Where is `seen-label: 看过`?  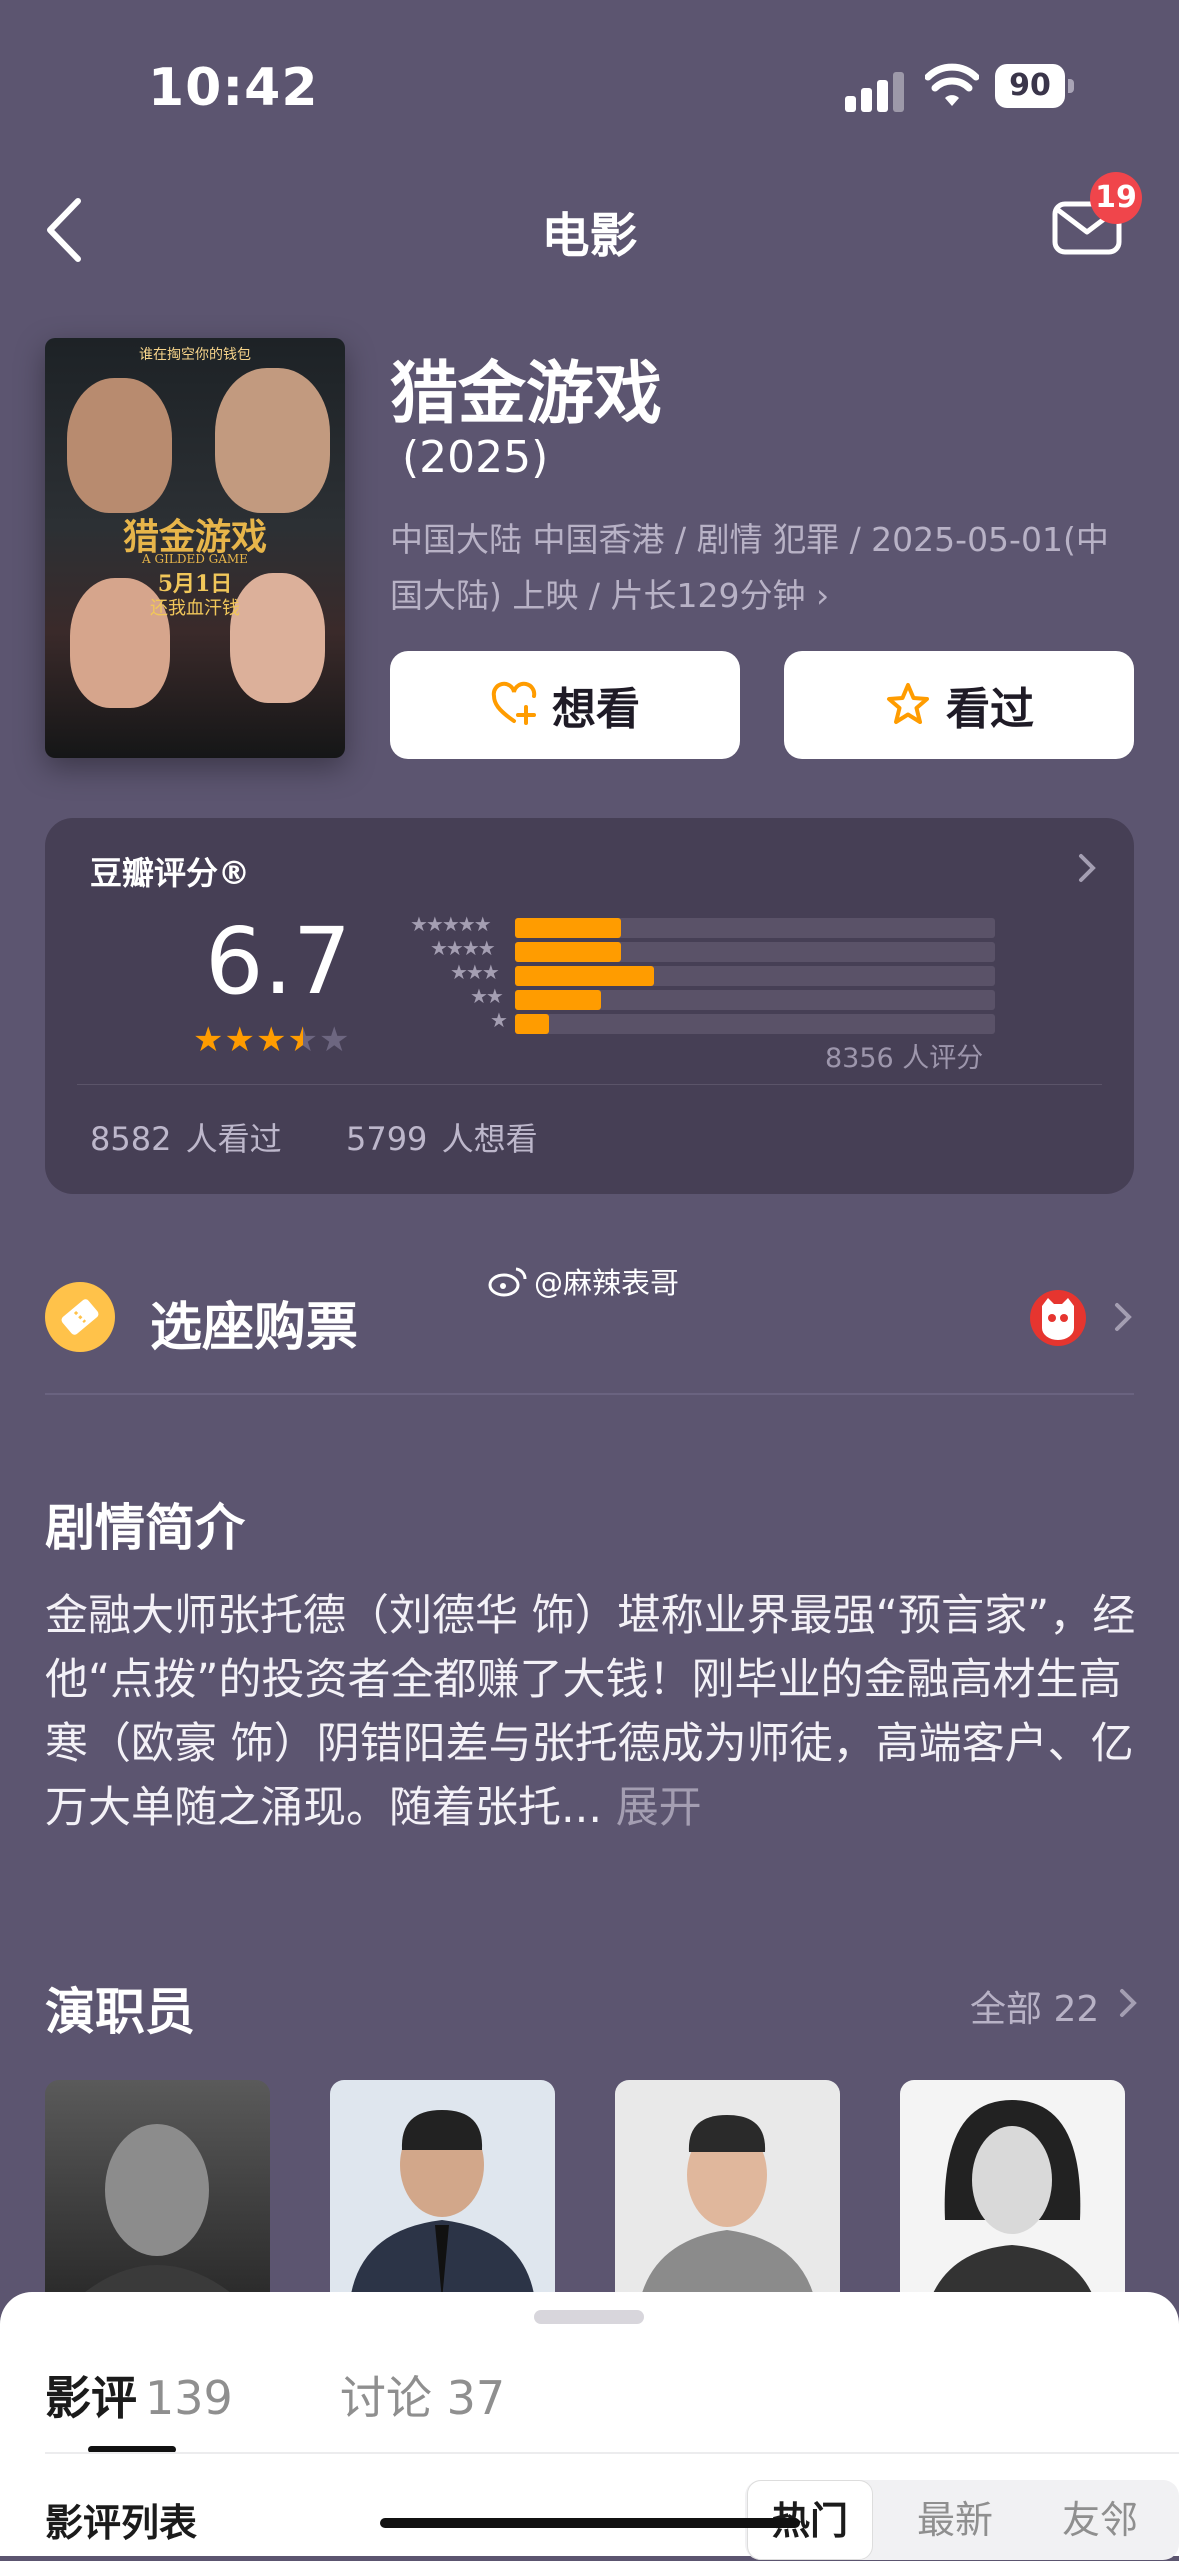 seen-label: 看过 is located at coordinates (990, 709).